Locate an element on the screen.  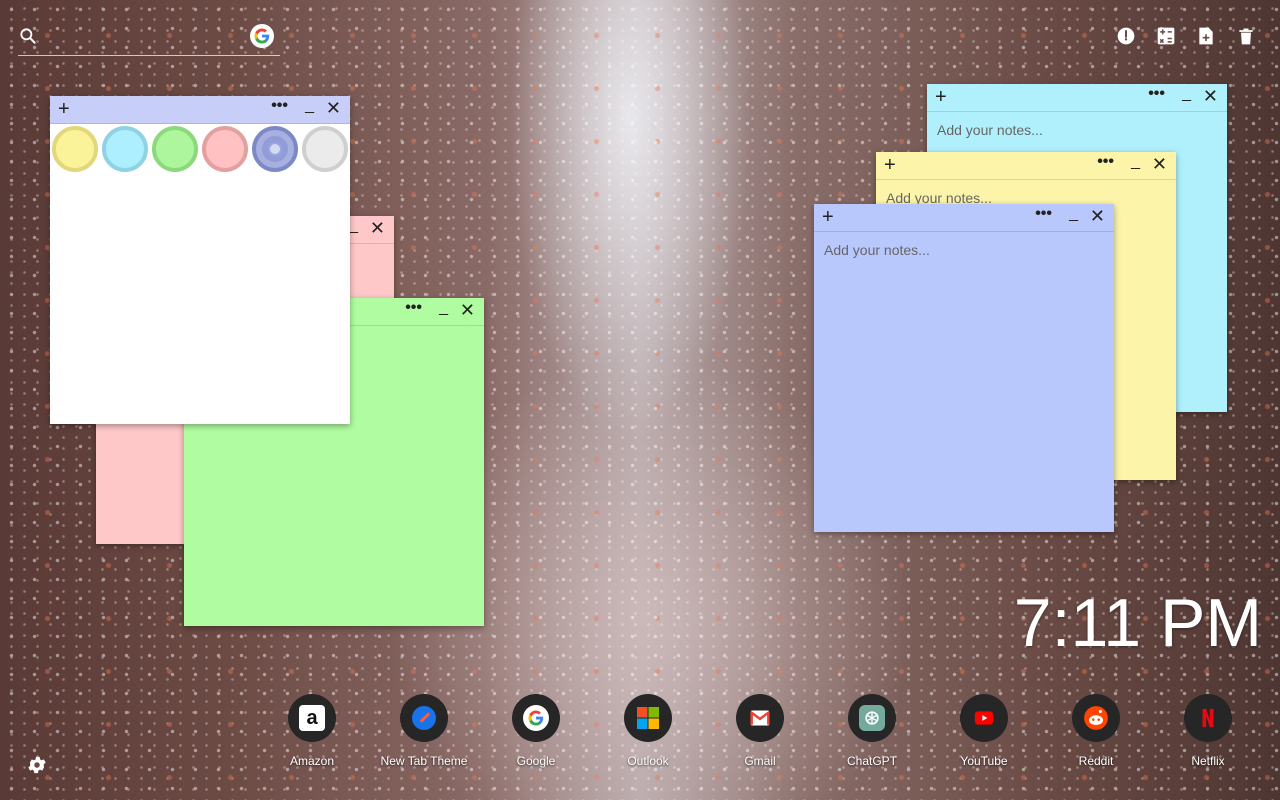
shortcut-new-tab-theme: New Tab Theme is located at coordinates (424, 731).